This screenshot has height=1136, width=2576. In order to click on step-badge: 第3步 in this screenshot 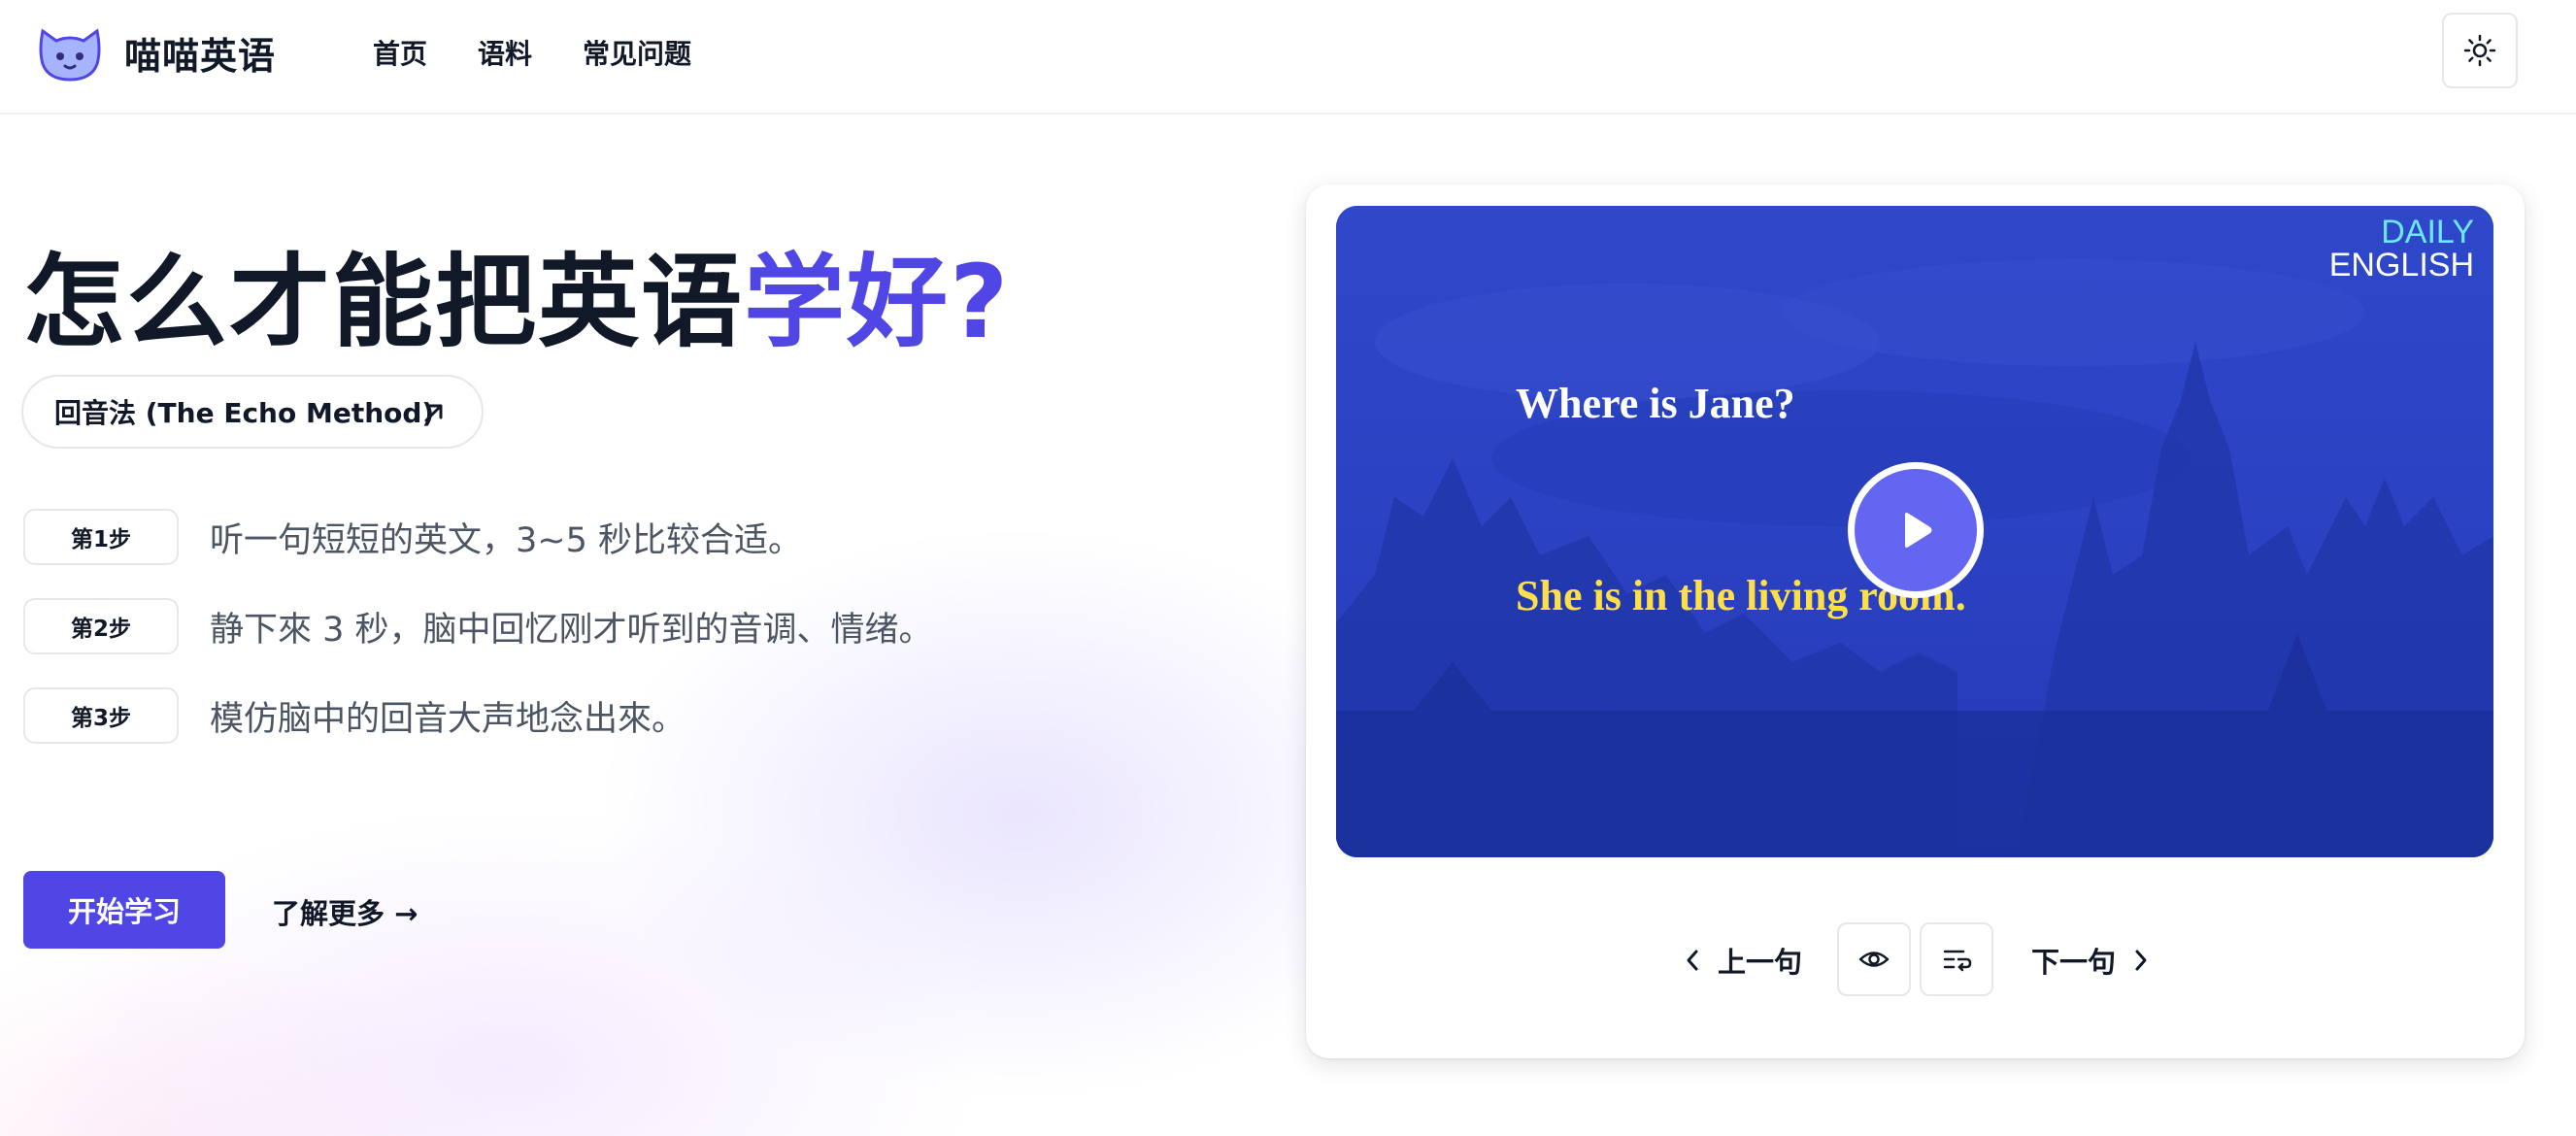, I will do `click(101, 715)`.